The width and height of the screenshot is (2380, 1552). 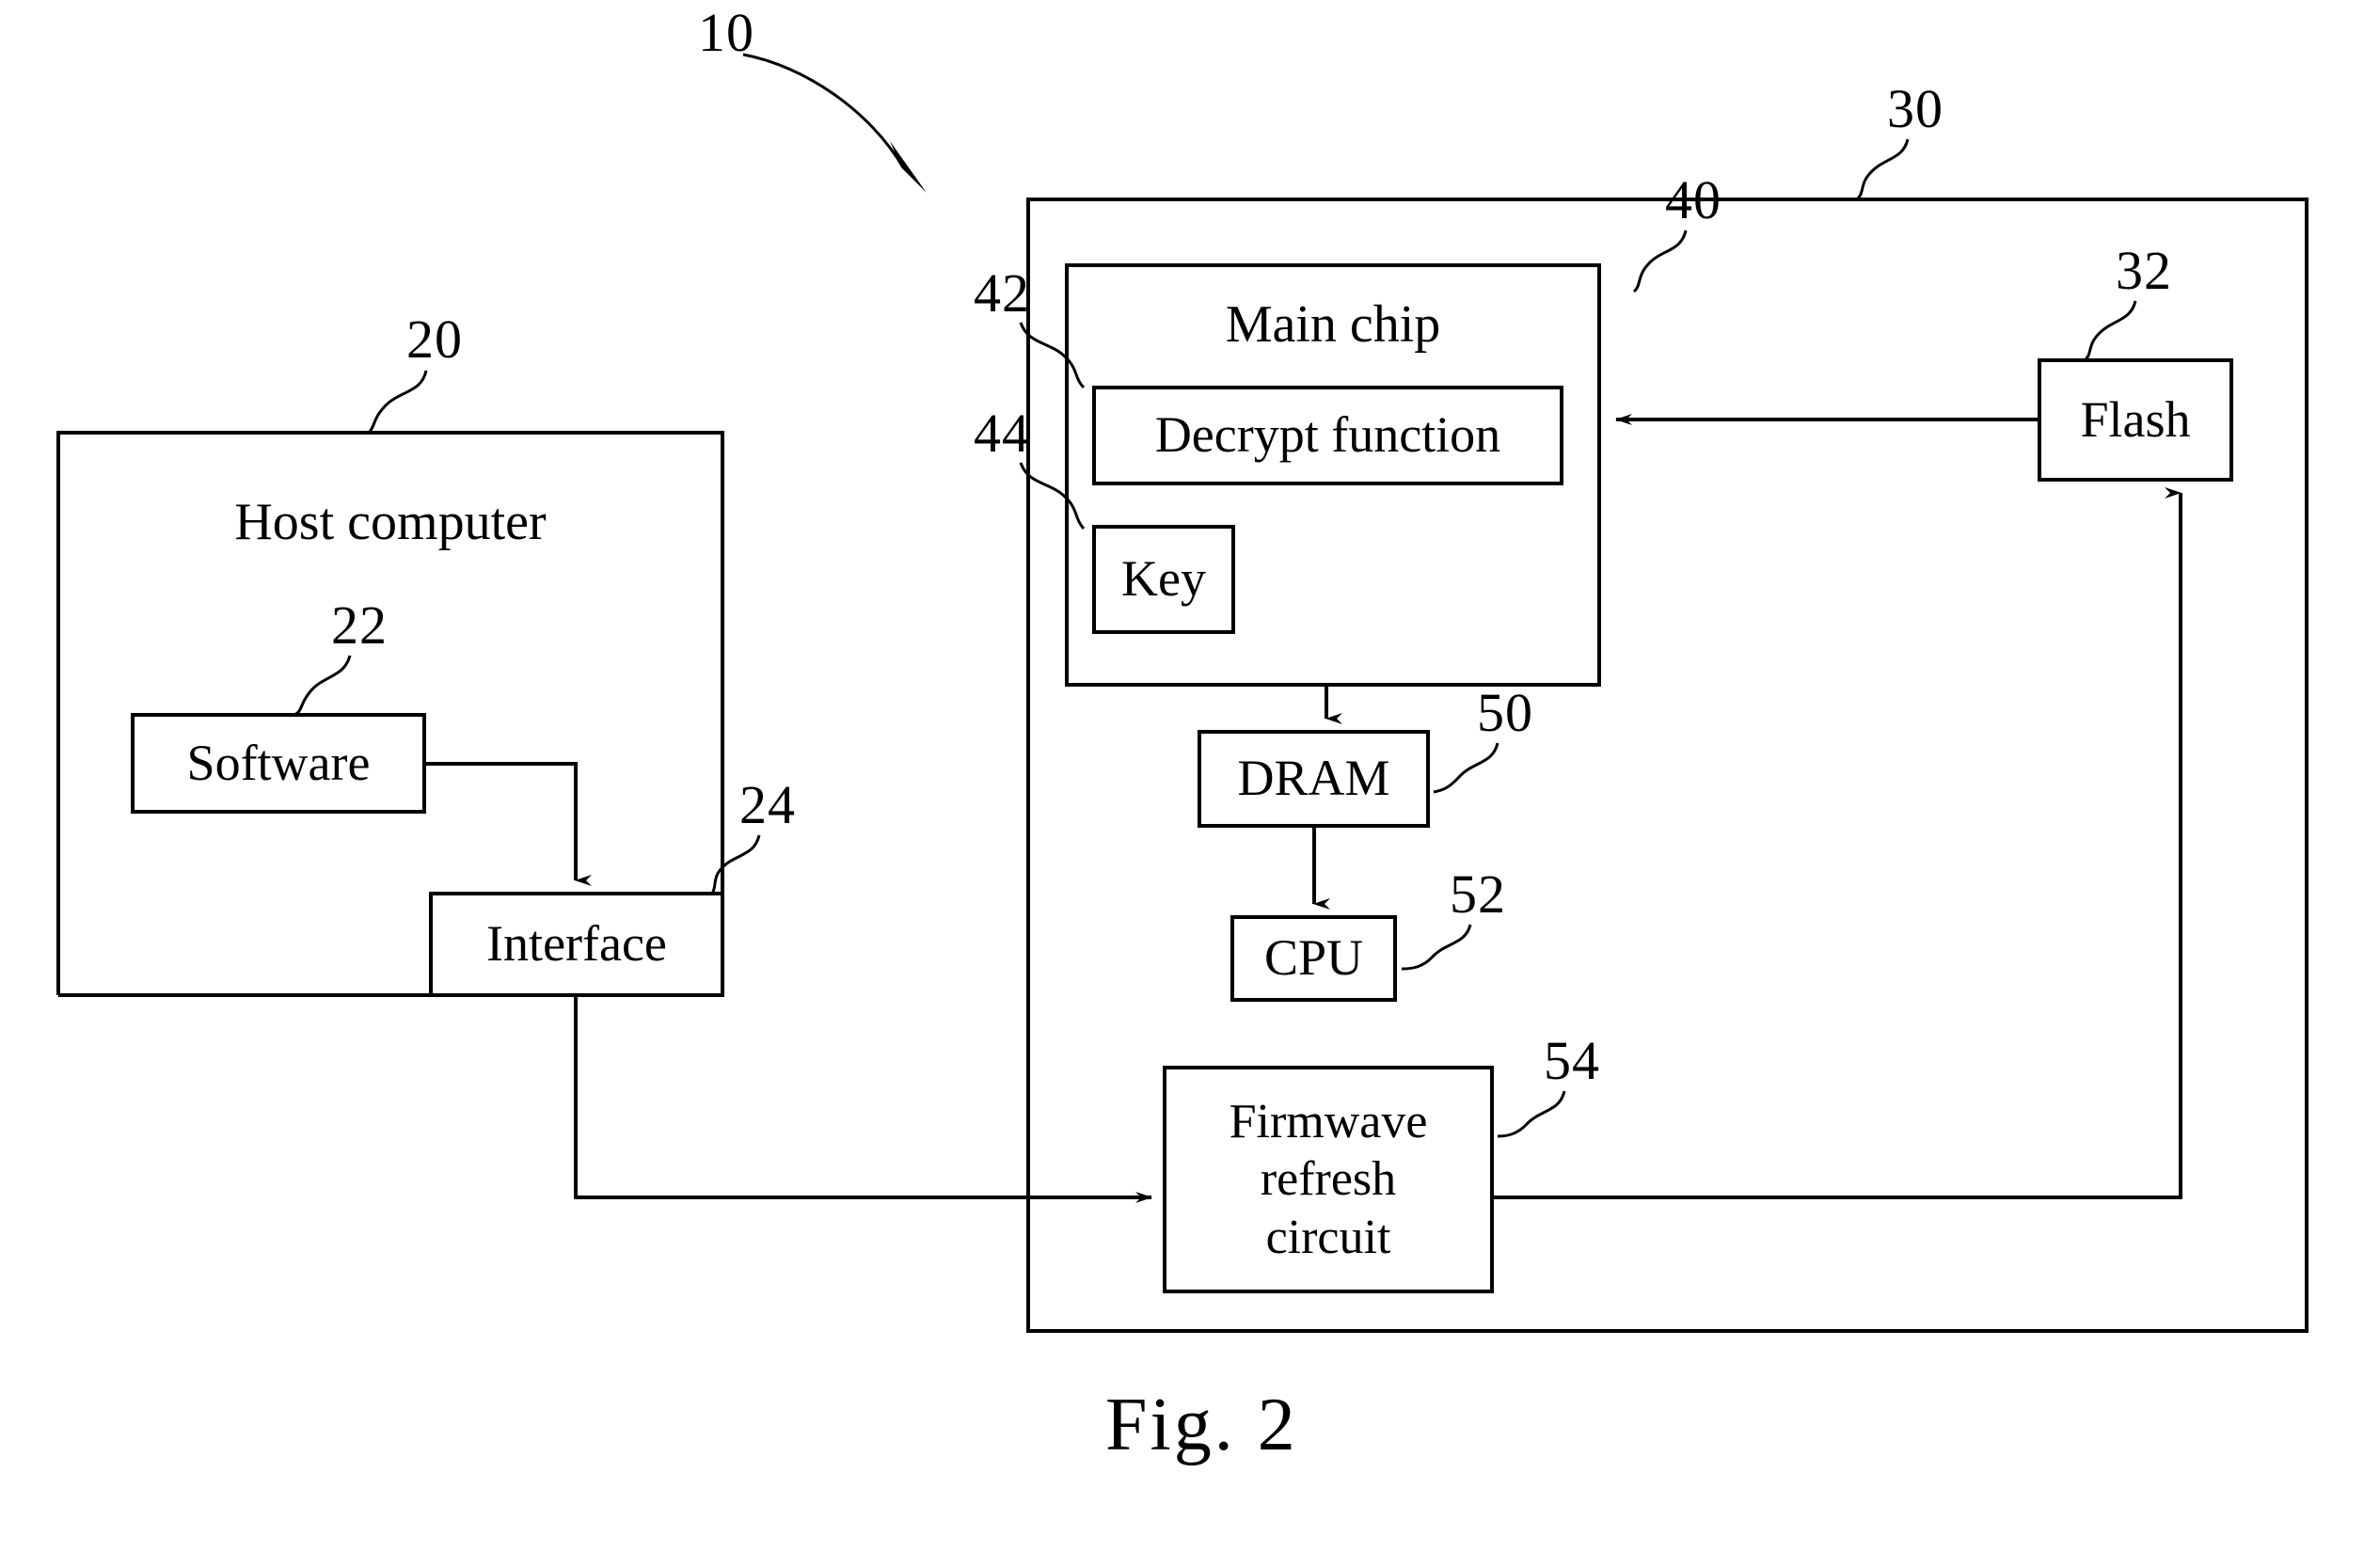 I want to click on ref-numeral-52: 52, so click(x=1478, y=894).